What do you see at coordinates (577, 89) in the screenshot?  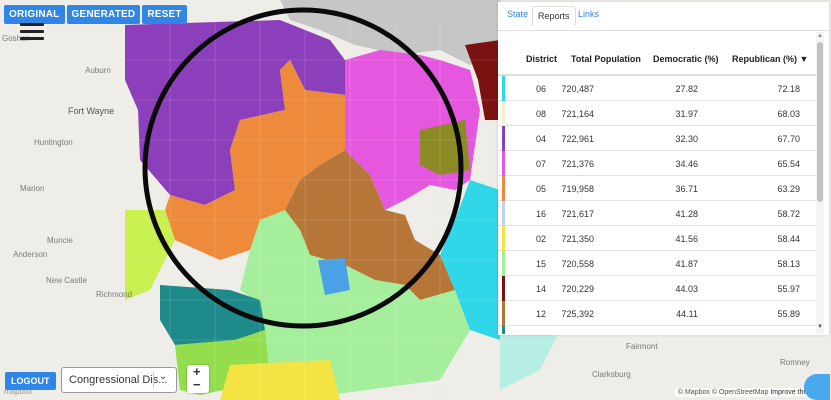 I see `cell-population: 720,487` at bounding box center [577, 89].